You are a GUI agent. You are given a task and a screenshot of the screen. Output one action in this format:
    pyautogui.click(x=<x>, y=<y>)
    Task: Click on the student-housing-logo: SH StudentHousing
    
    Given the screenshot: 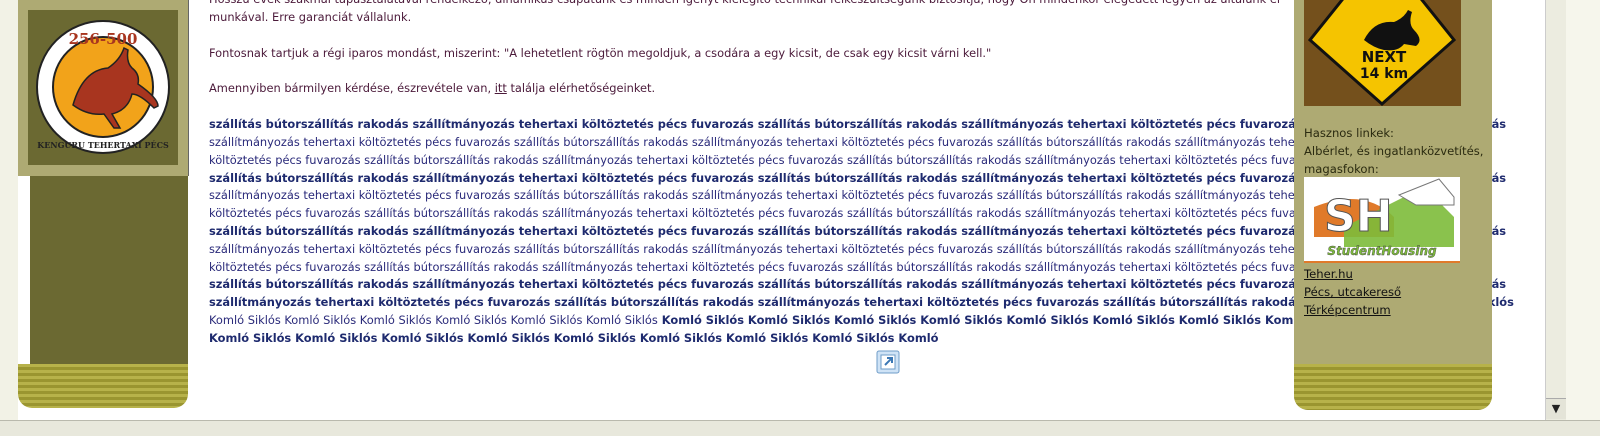 What is the action you would take?
    pyautogui.click(x=1382, y=220)
    